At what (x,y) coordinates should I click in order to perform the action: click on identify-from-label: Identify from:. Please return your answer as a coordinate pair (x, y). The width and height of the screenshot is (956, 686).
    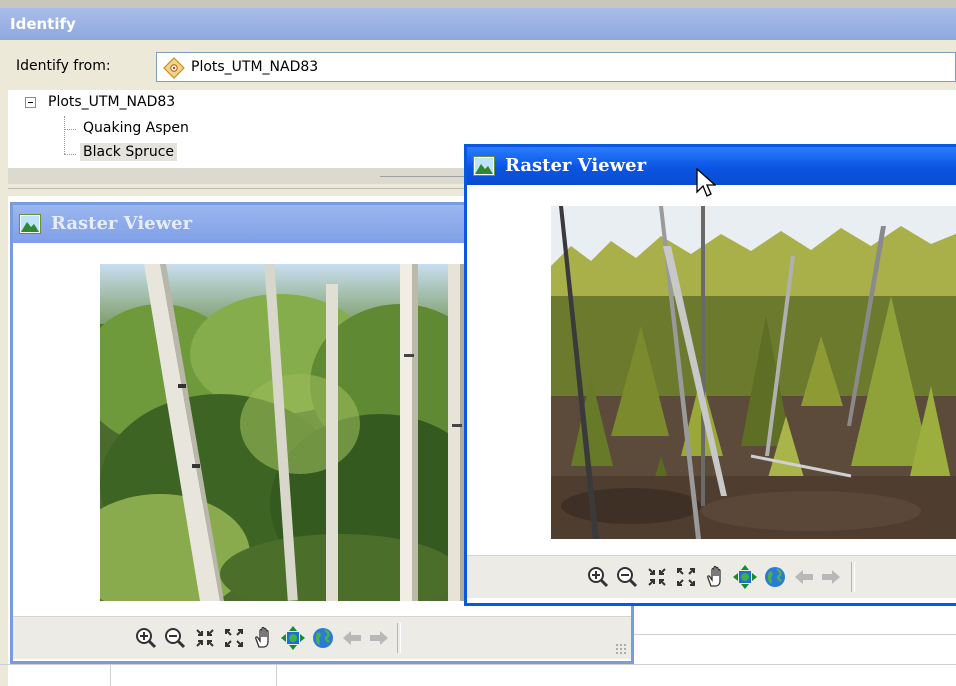
    Looking at the image, I should click on (63, 66).